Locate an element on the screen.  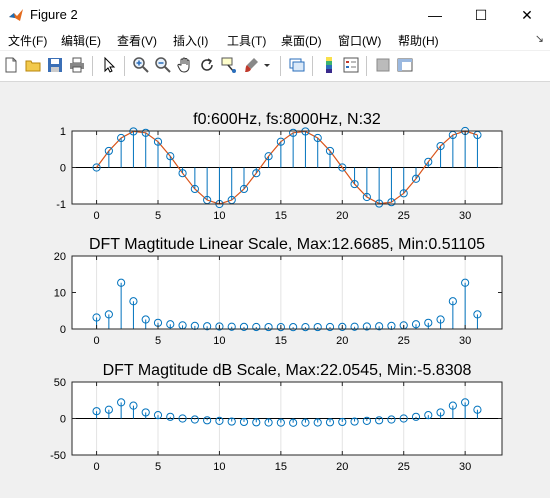
pointer-icon is located at coordinates (109, 65).